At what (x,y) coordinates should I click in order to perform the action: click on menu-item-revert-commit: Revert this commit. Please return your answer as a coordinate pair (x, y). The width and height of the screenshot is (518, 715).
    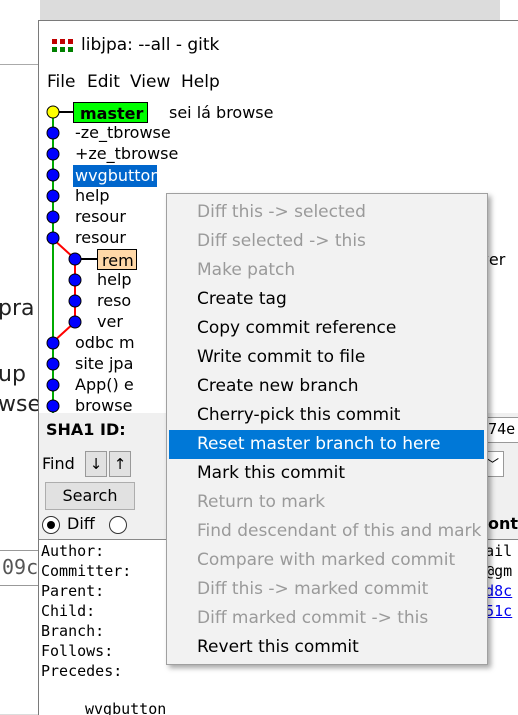
    Looking at the image, I should click on (326, 647).